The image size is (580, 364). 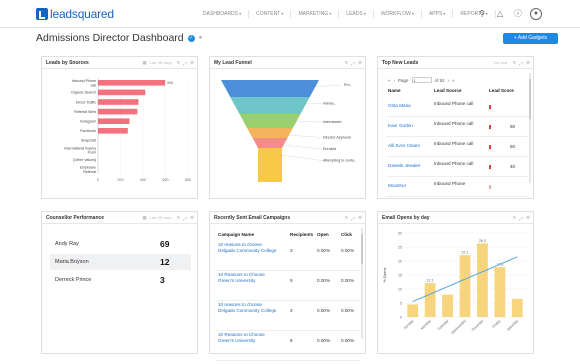 What do you see at coordinates (399, 105) in the screenshot?
I see `lead-name-link: Orita Maria` at bounding box center [399, 105].